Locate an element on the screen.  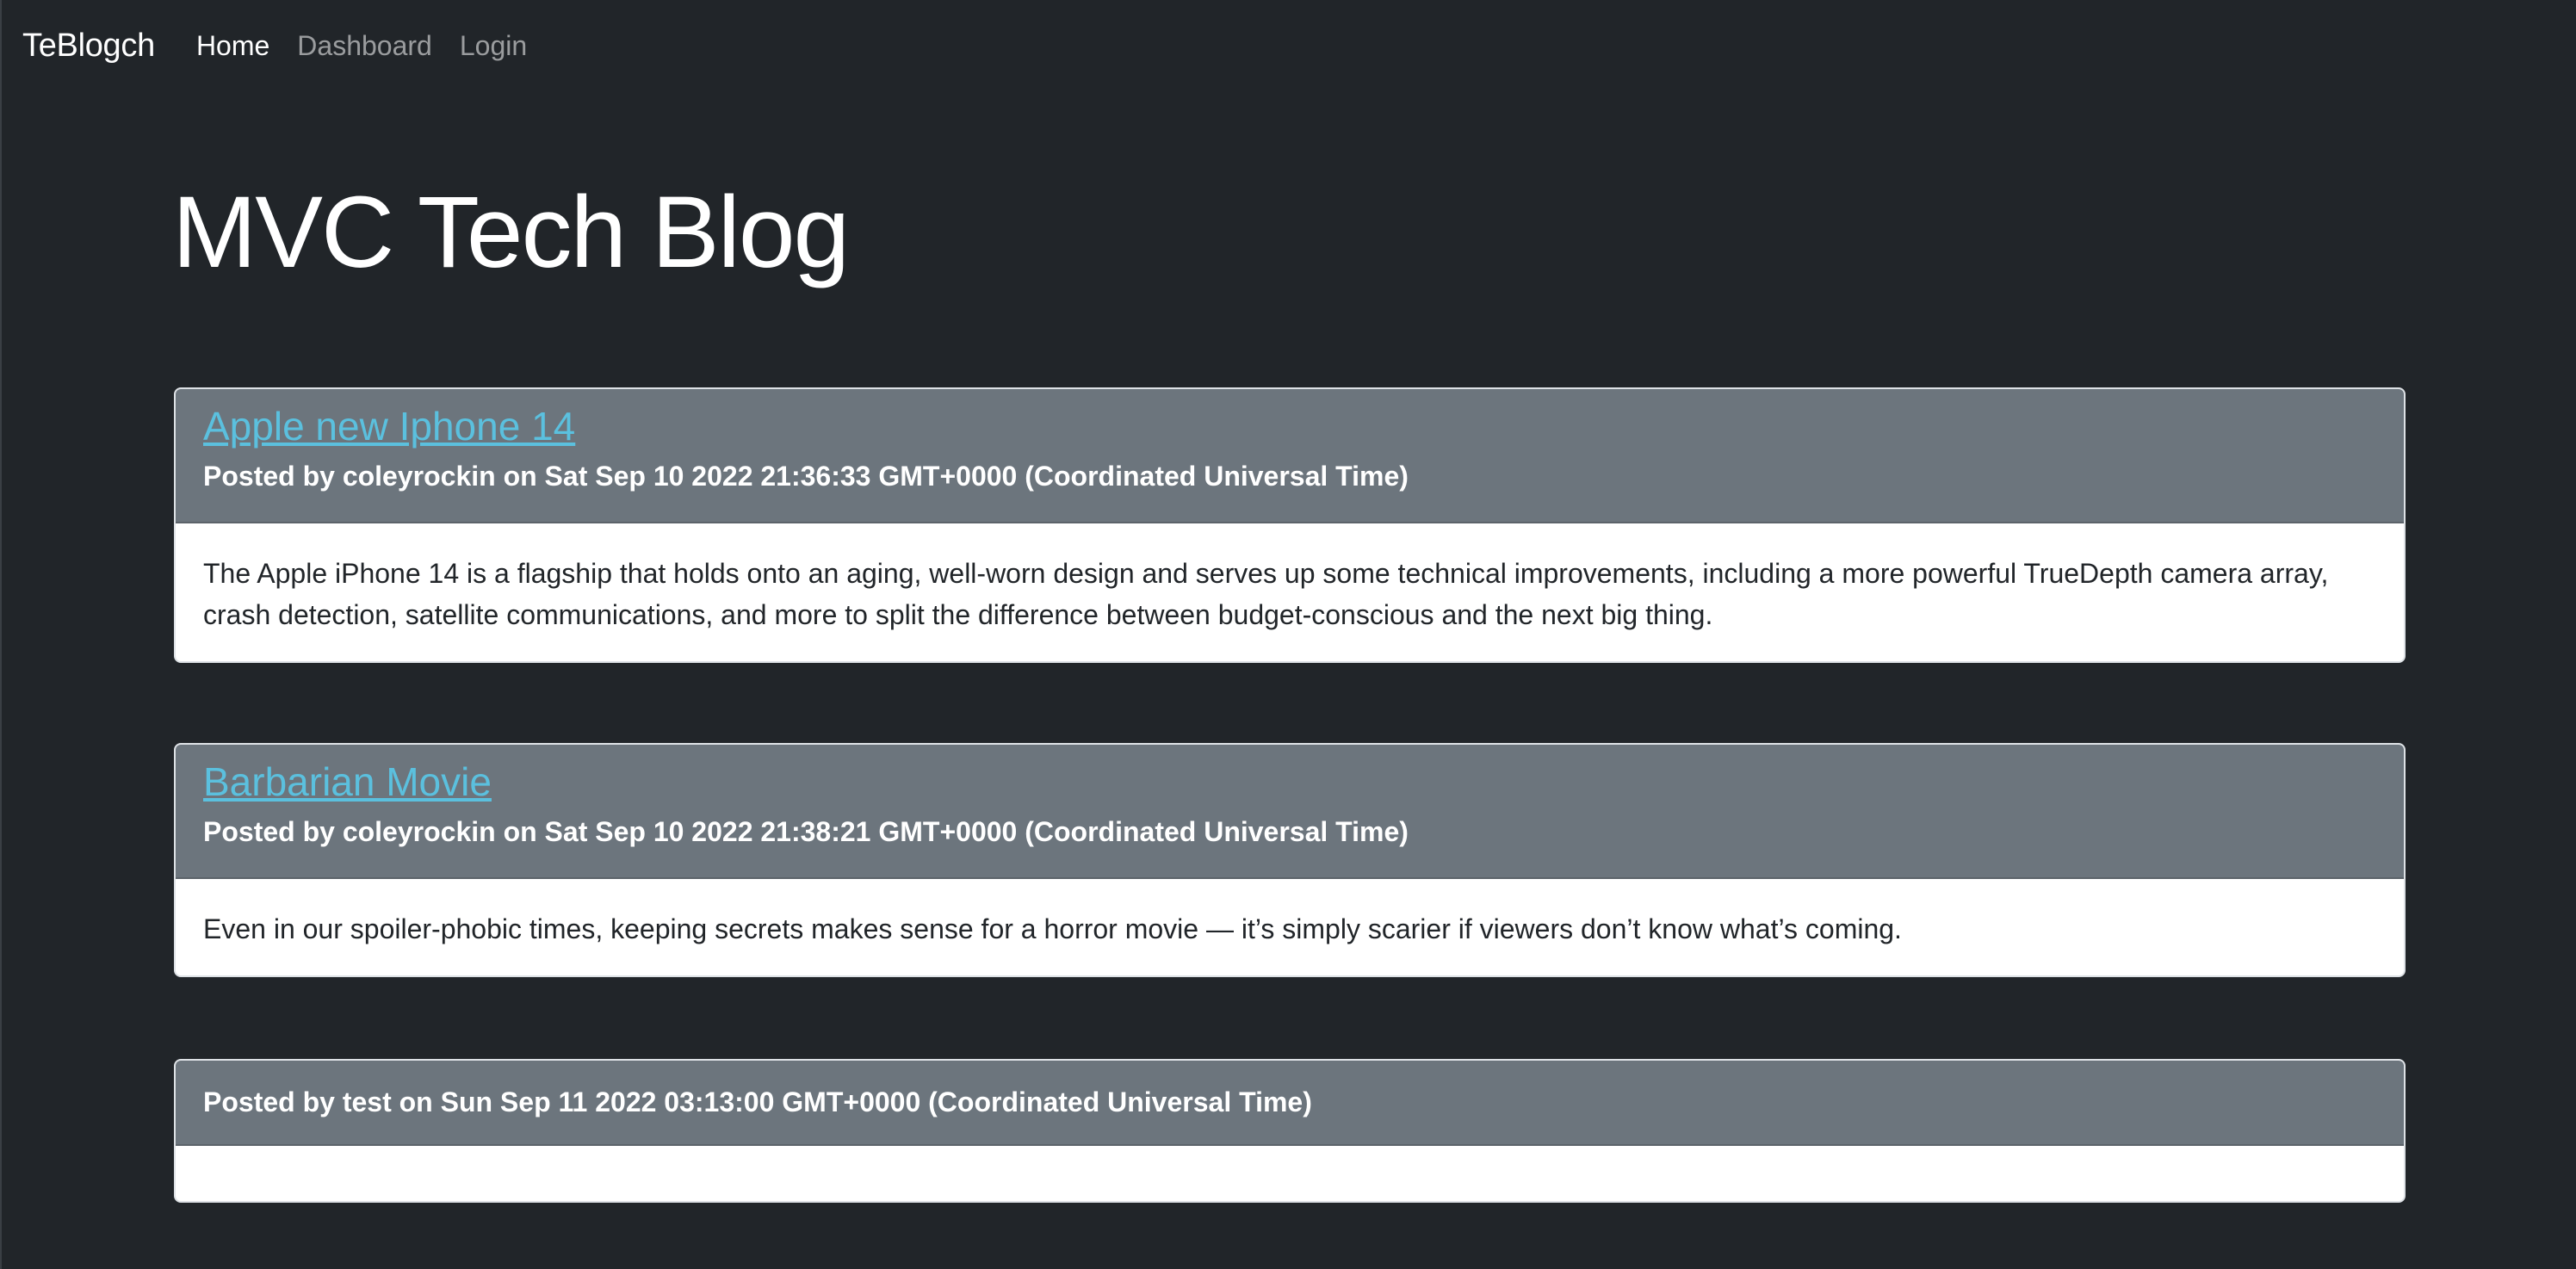
nav-link-home: Home is located at coordinates (233, 46).